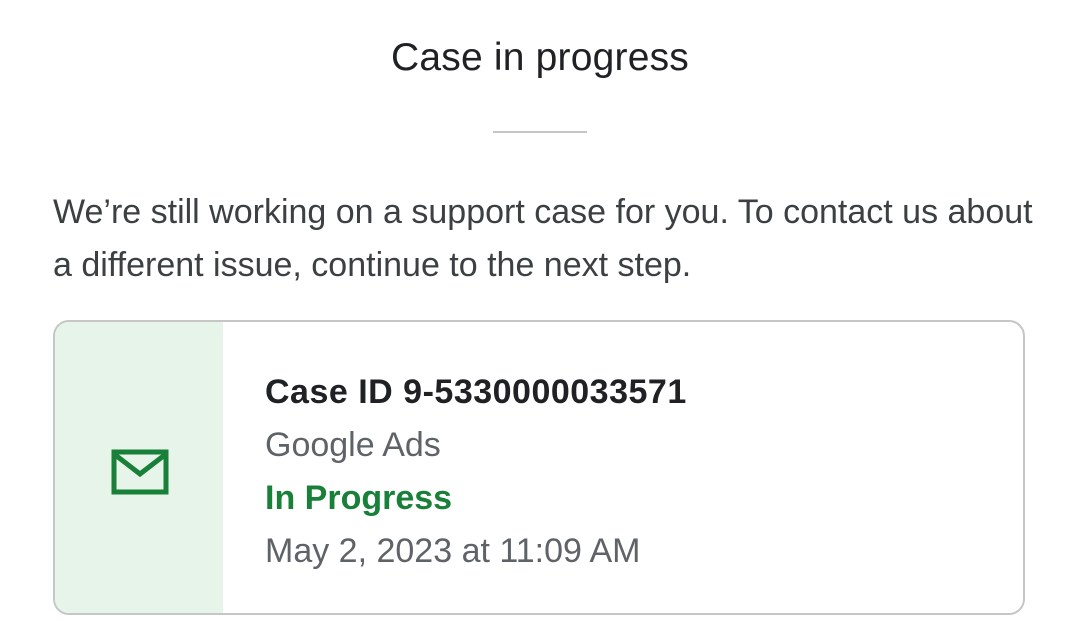  I want to click on case-date: May 2, 2023 at 11:09 AM, so click(453, 551).